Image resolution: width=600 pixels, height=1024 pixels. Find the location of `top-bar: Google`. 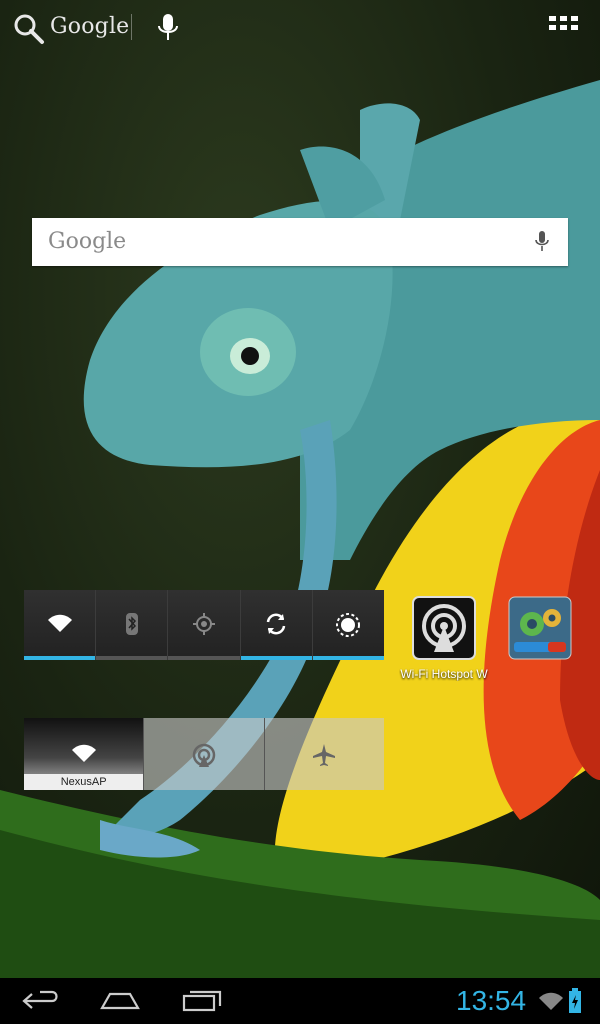

top-bar: Google is located at coordinates (300, 28).